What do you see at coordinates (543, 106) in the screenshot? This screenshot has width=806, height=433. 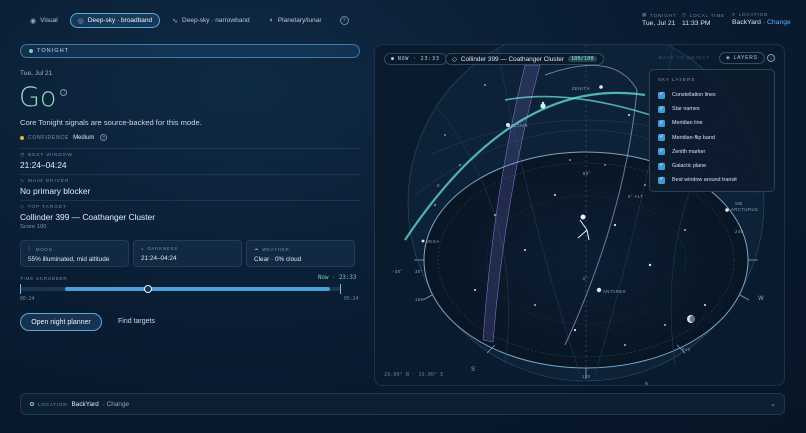 I see `target-marker` at bounding box center [543, 106].